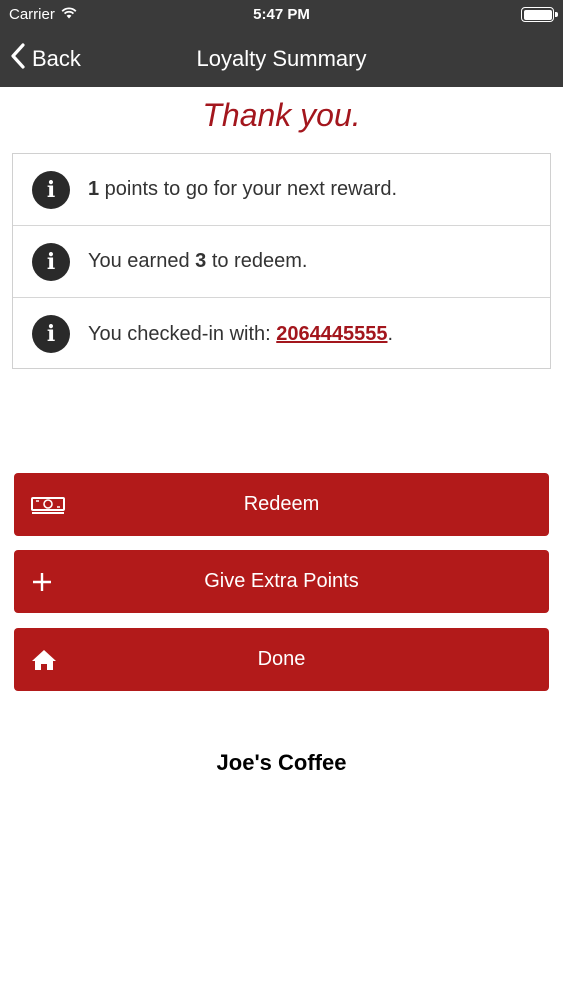  What do you see at coordinates (44, 660) in the screenshot?
I see `home-icon` at bounding box center [44, 660].